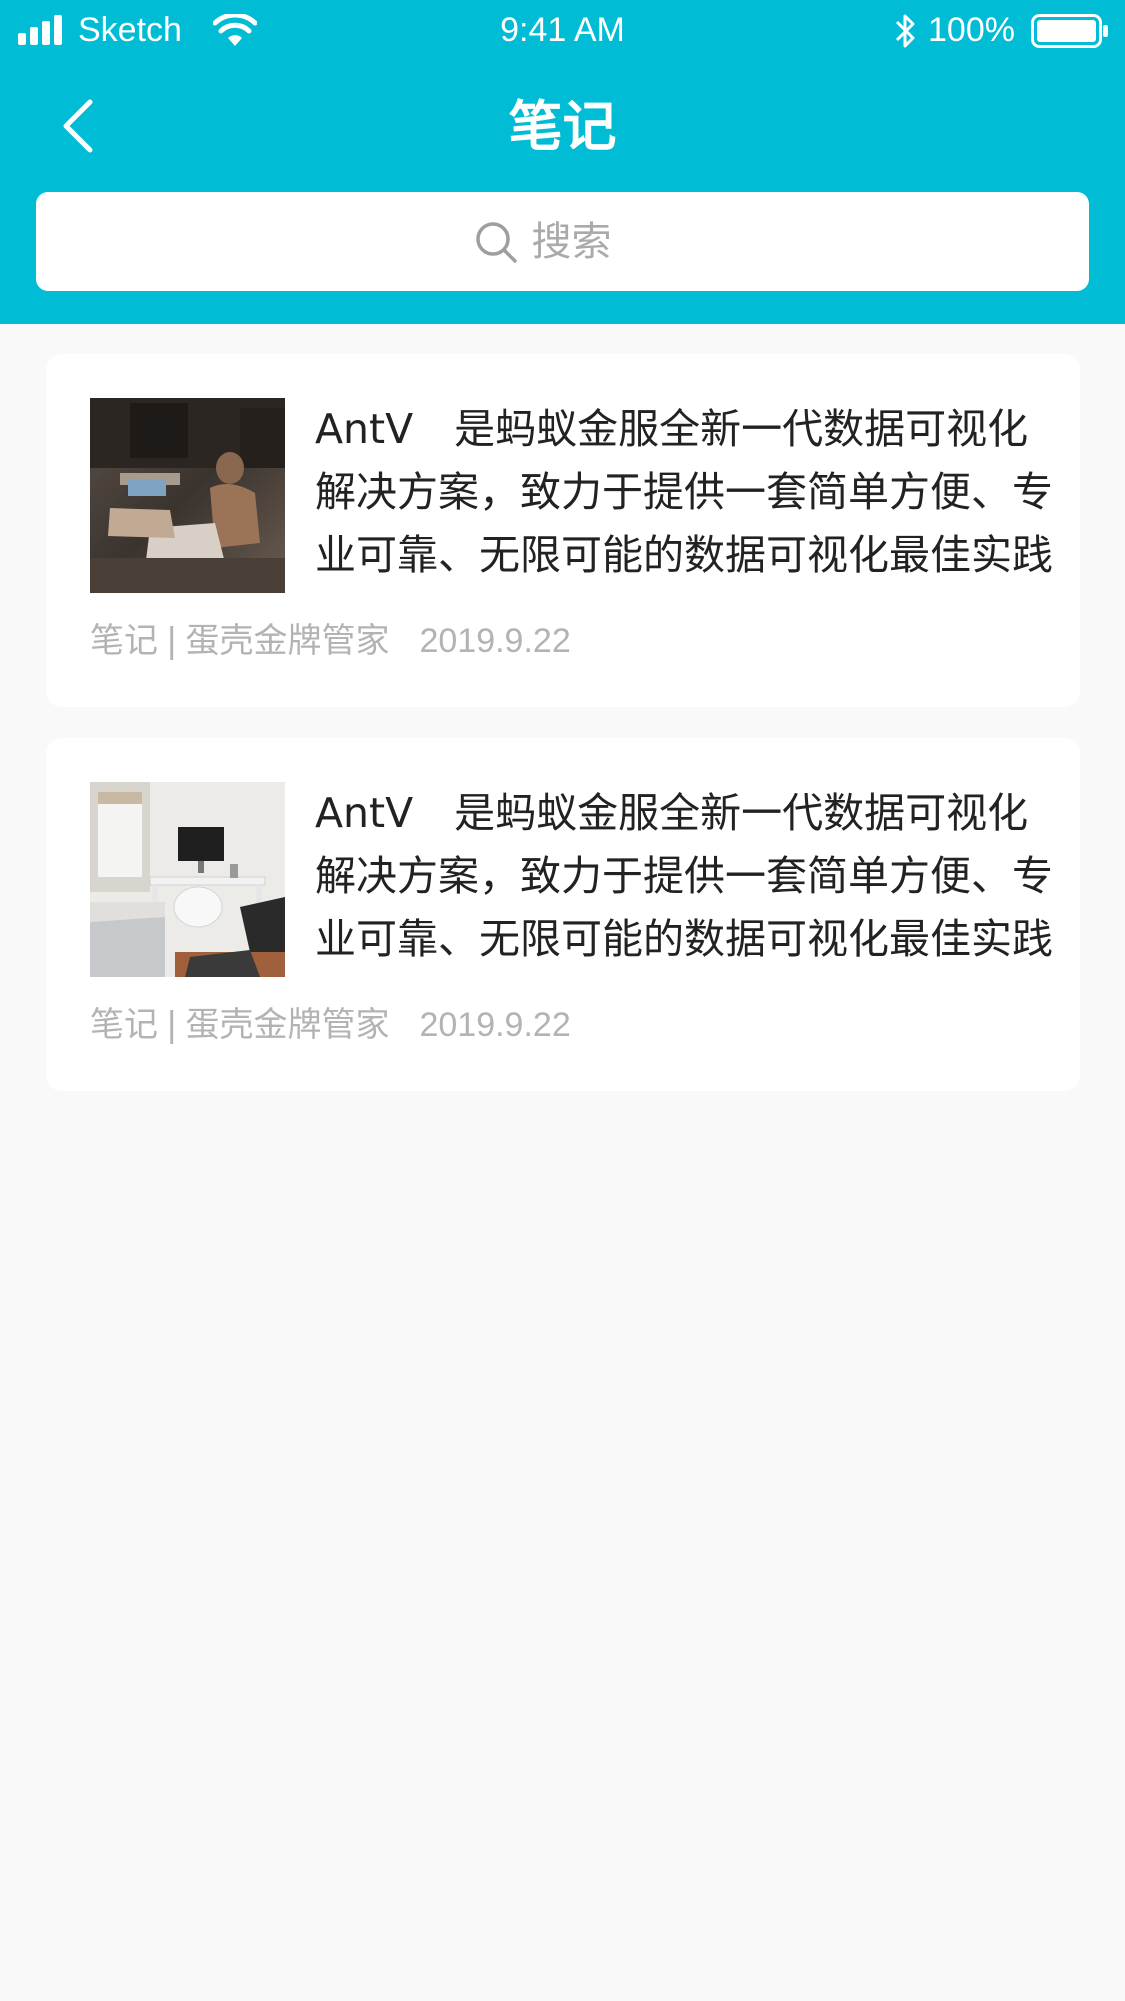  Describe the element at coordinates (905, 31) in the screenshot. I see `bluetooth-icon` at that location.